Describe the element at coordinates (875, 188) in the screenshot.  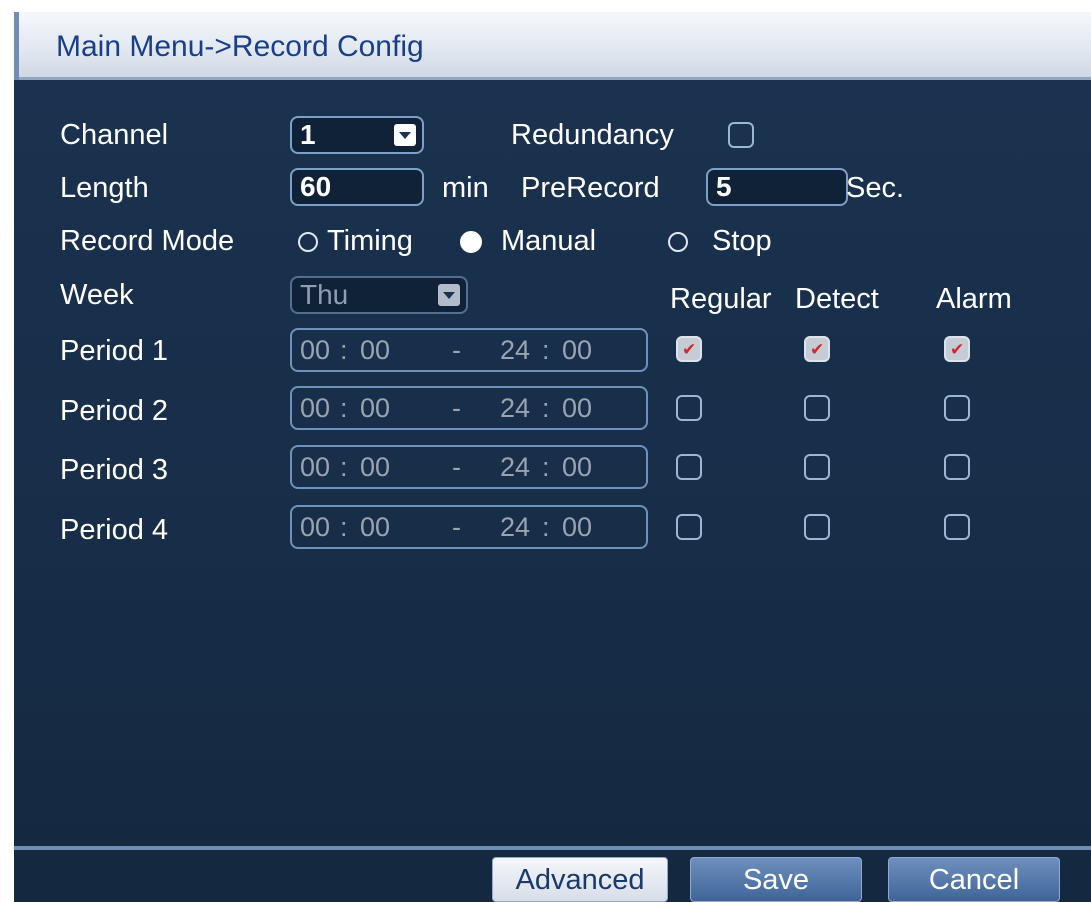
I see `prerecord-unit: Sec.` at that location.